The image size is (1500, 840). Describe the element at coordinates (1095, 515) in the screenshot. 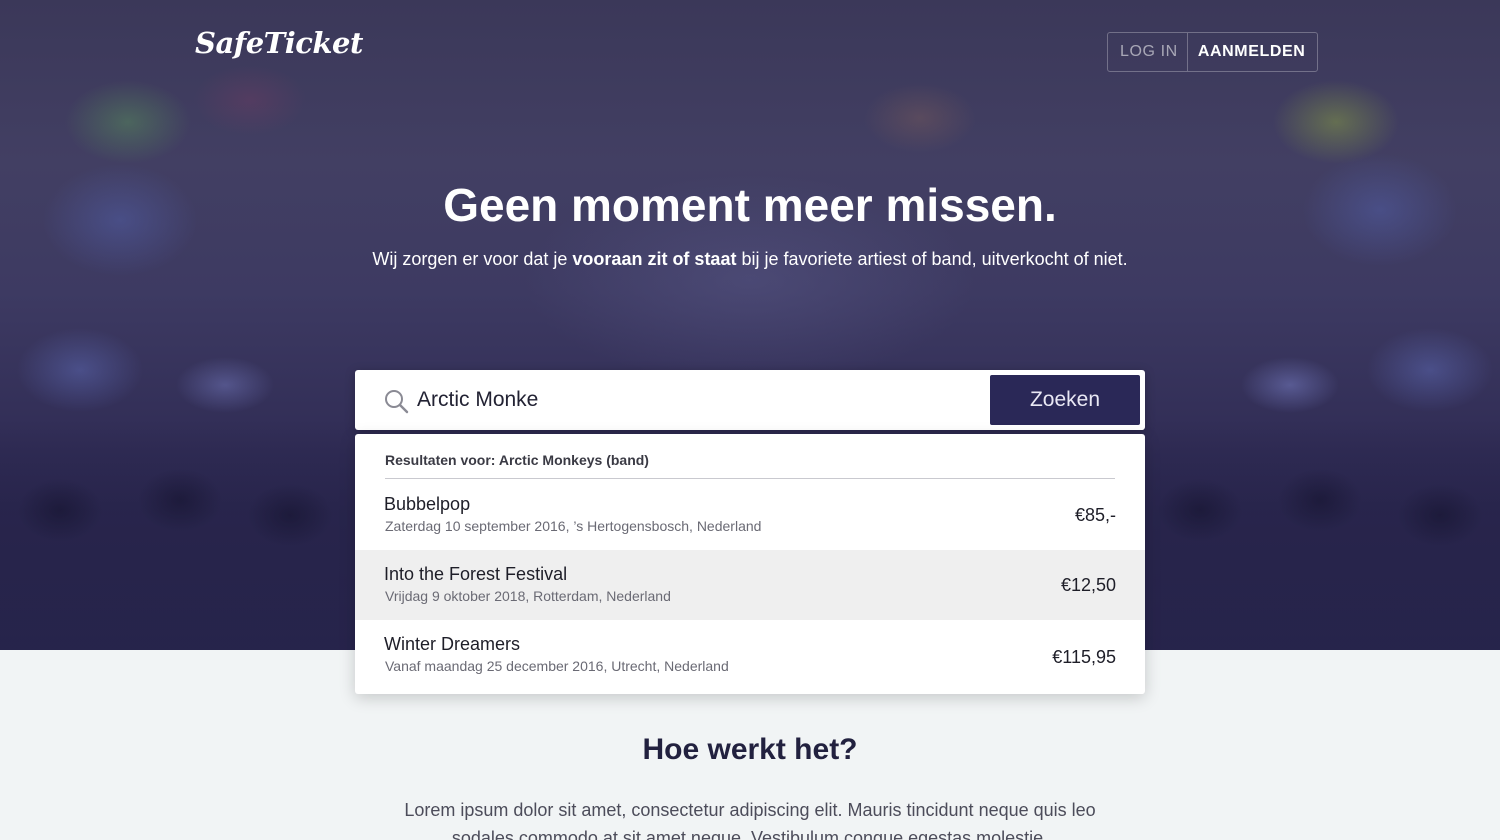

I see `result-price: €85,-` at that location.